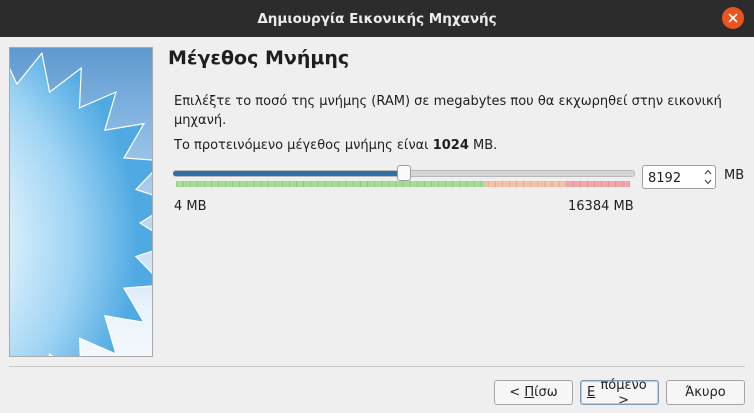 This screenshot has width=754, height=413. I want to click on close-icon, so click(733, 18).